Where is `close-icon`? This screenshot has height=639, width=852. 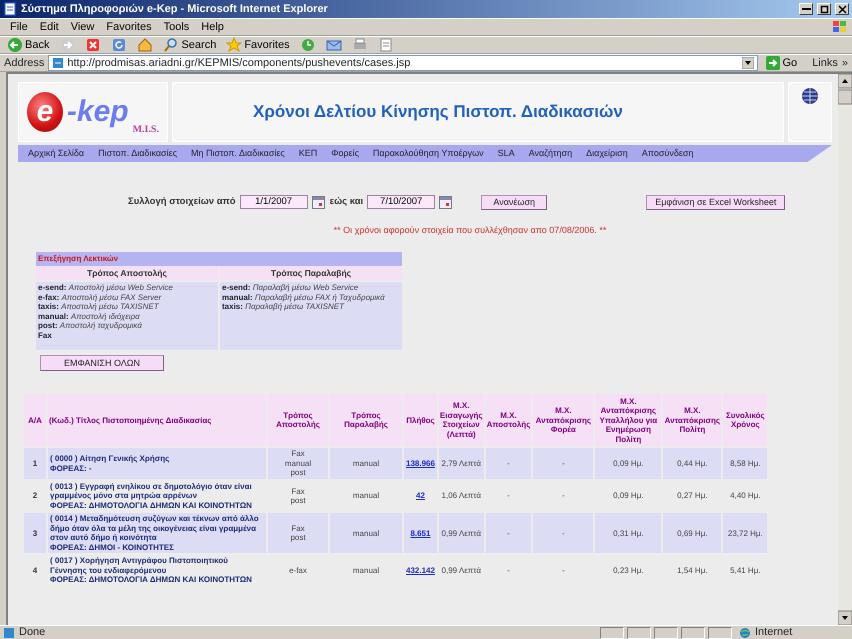 close-icon is located at coordinates (842, 9).